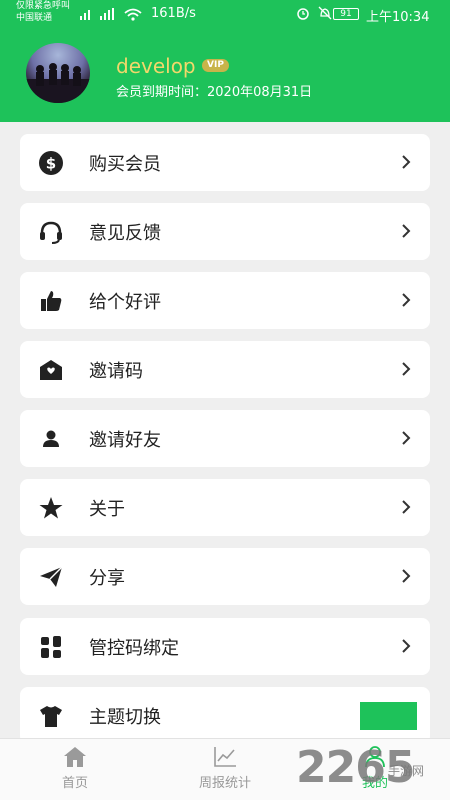 The width and height of the screenshot is (450, 800). I want to click on menu-item-control-code: 管控码绑定, so click(225, 646).